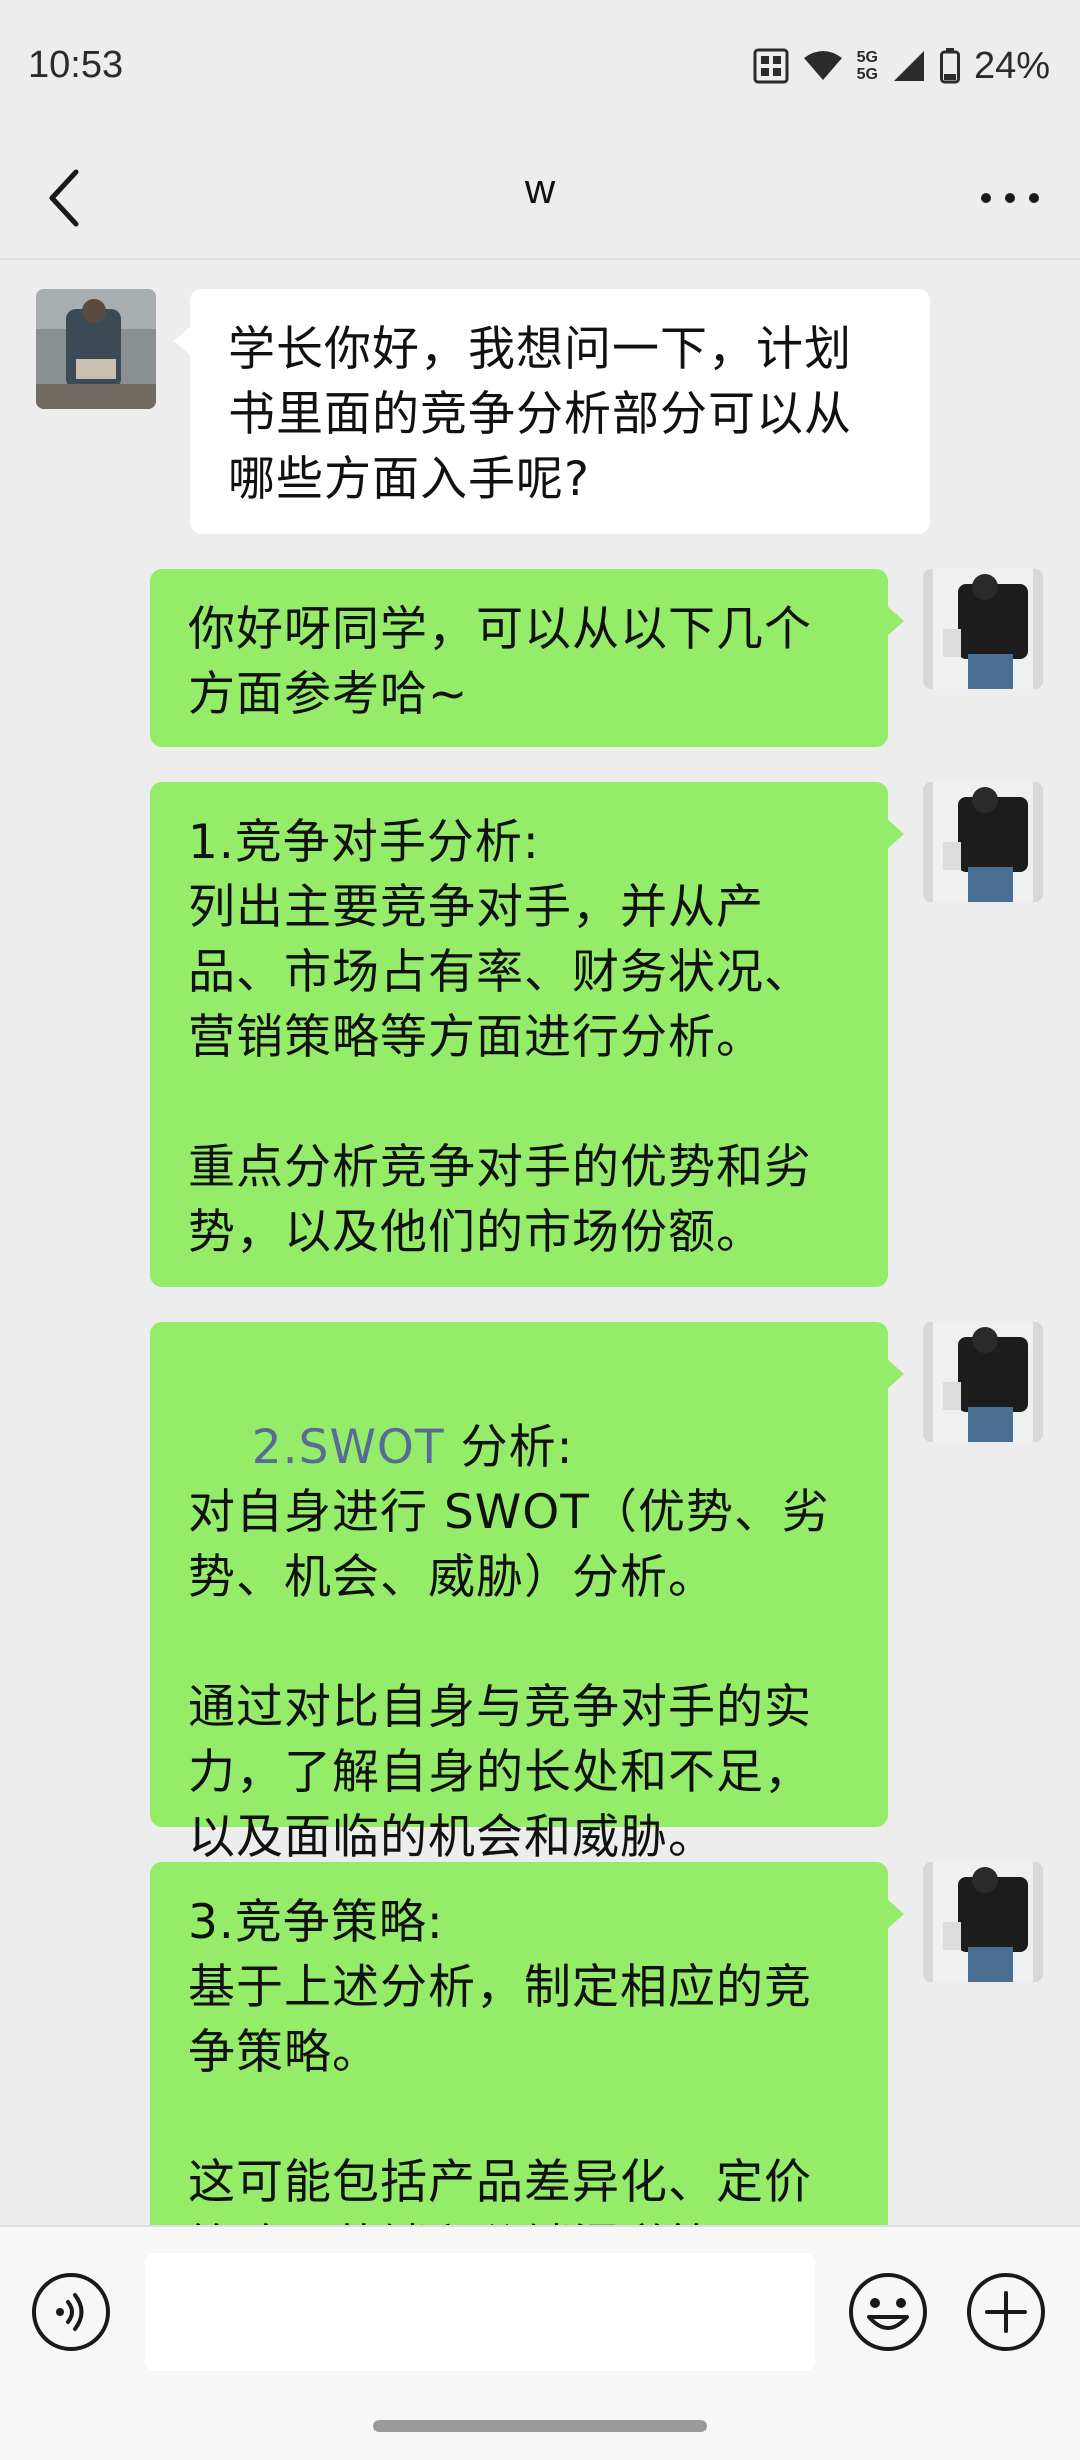  I want to click on wifi-icon, so click(823, 66).